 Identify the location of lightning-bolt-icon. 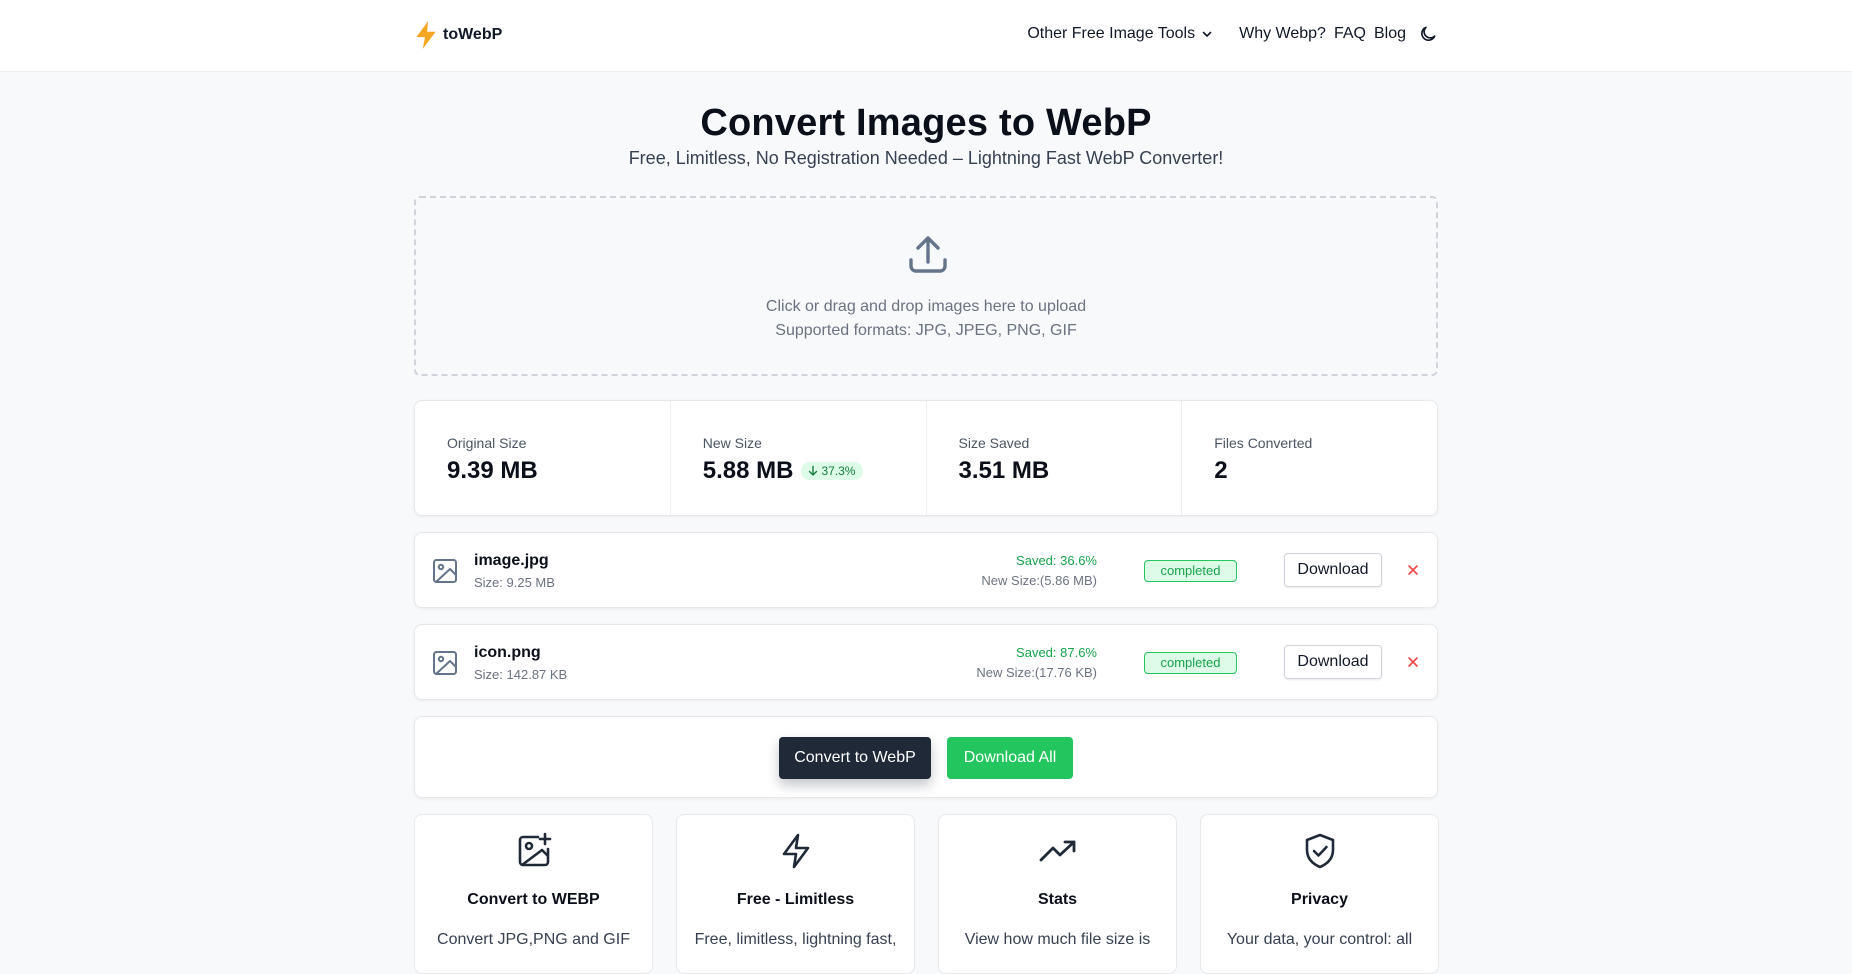
(426, 35).